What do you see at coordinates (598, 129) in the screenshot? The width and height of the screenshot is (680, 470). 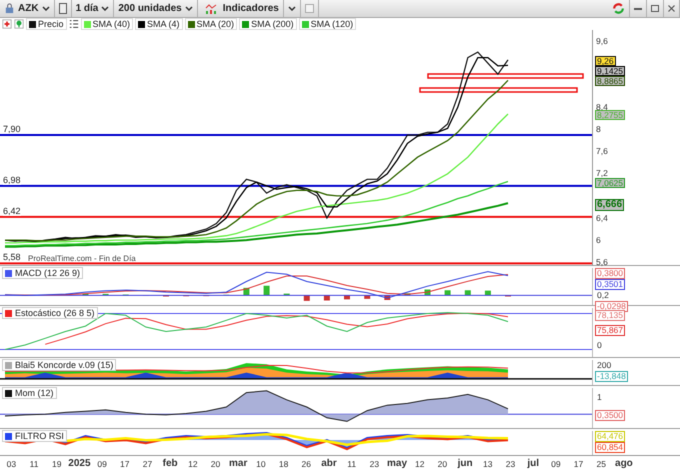 I see `axis-tick-label: 8` at bounding box center [598, 129].